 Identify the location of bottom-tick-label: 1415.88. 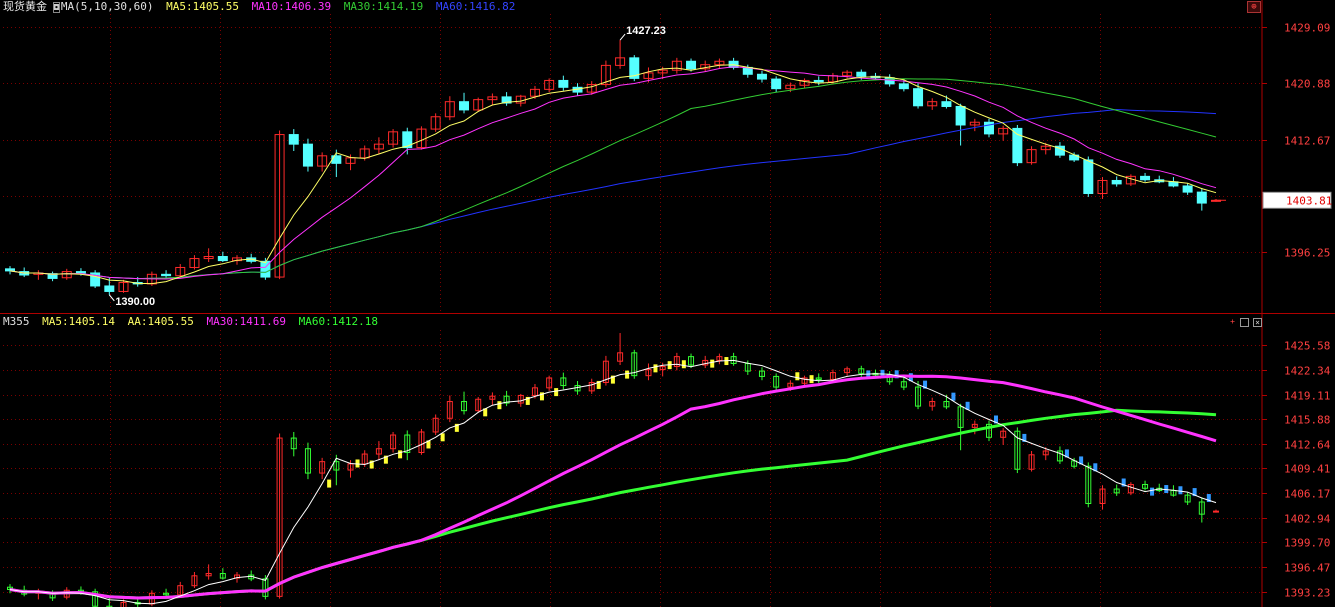
(1307, 420).